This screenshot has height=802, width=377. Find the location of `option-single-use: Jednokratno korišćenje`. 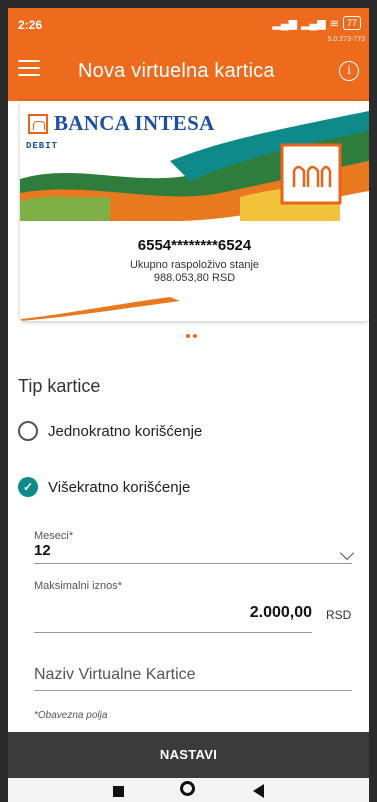

option-single-use: Jednokratno korišćenje is located at coordinates (110, 431).